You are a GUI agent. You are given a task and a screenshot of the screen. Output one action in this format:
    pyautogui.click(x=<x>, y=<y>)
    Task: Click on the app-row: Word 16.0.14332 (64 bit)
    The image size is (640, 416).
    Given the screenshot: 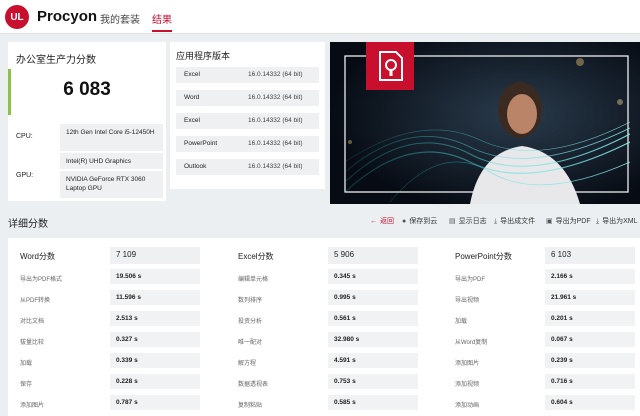 What is the action you would take?
    pyautogui.click(x=247, y=98)
    